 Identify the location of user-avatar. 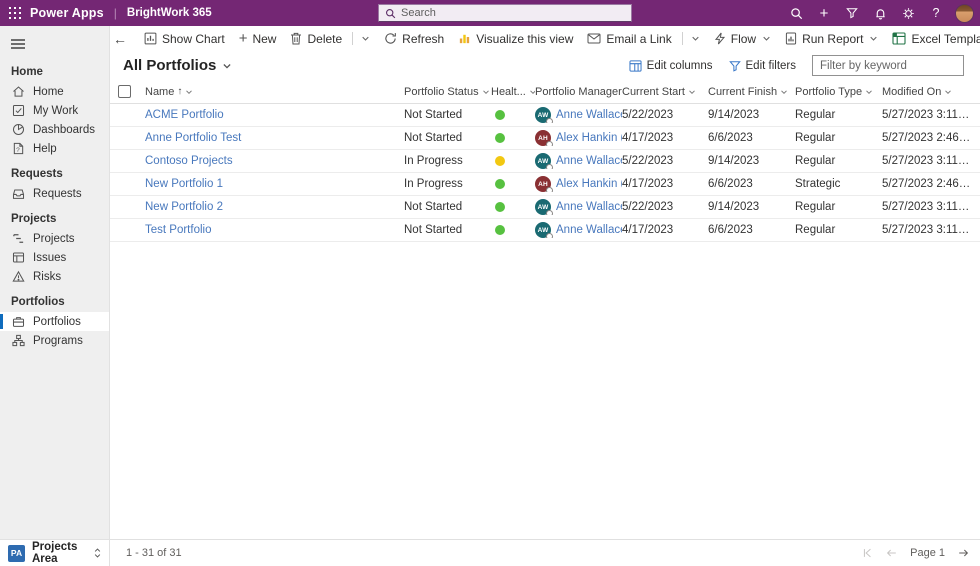
(964, 13).